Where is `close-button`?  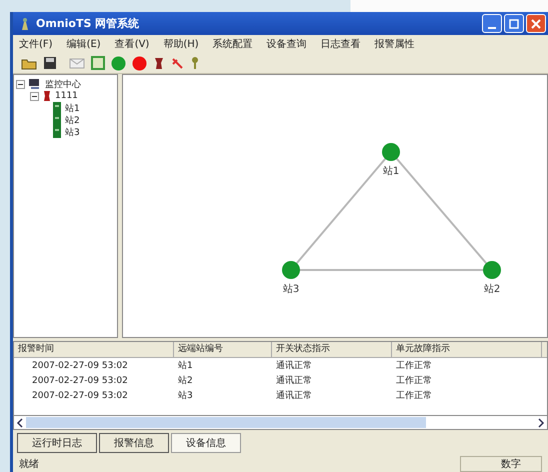 close-button is located at coordinates (536, 23).